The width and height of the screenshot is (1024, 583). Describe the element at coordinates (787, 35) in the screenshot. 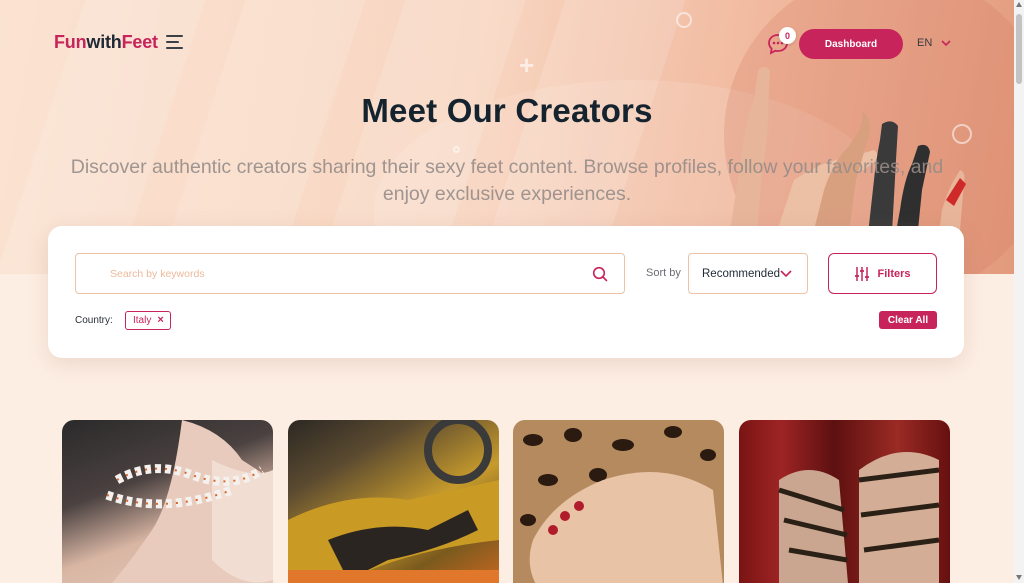

I see `notification-badge: 0` at that location.